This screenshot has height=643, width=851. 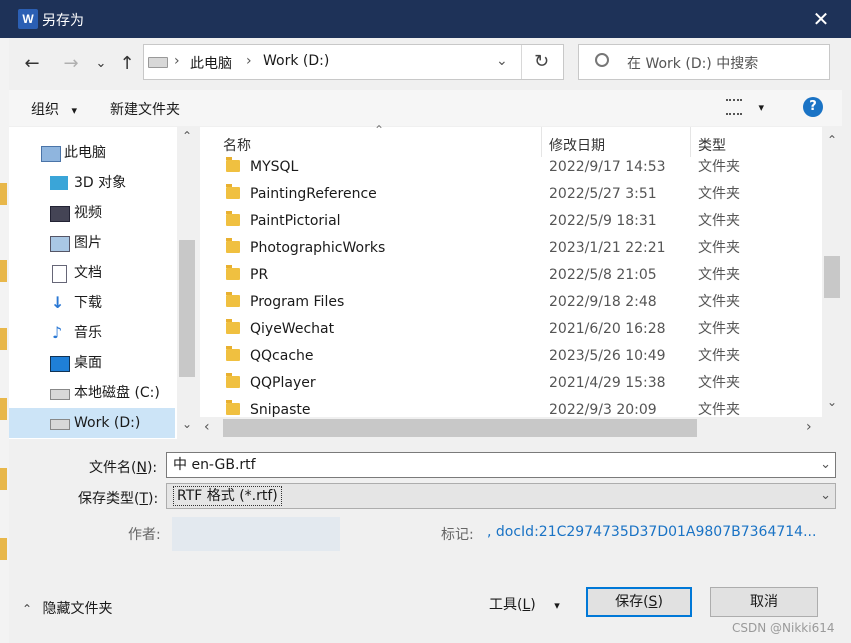 I want to click on sidebar-item-label: Work (D:), so click(x=107, y=423).